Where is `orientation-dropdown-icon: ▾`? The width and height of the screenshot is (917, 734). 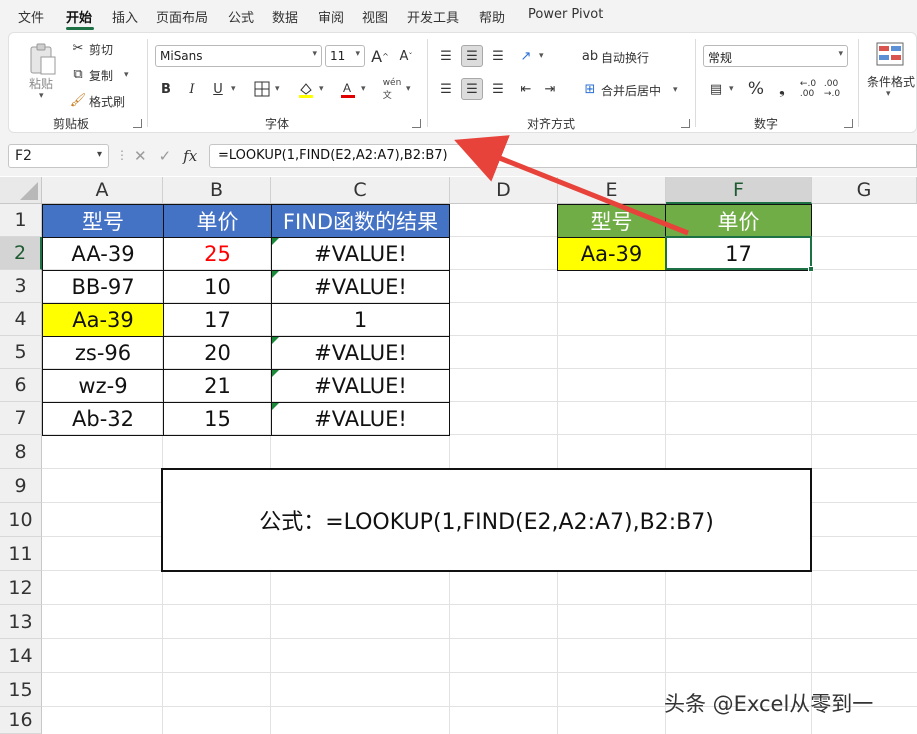 orientation-dropdown-icon: ▾ is located at coordinates (541, 56).